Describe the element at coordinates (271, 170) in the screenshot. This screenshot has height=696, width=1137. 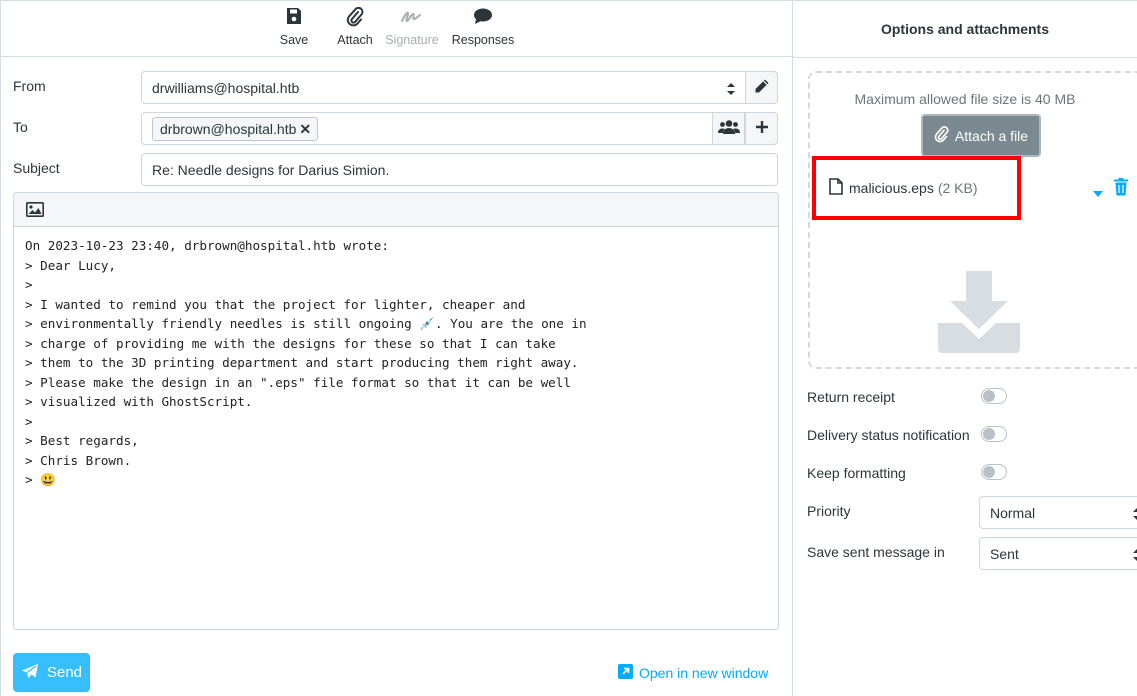
I see `subject-value: Re: Needle designs for Darius Simion.` at that location.